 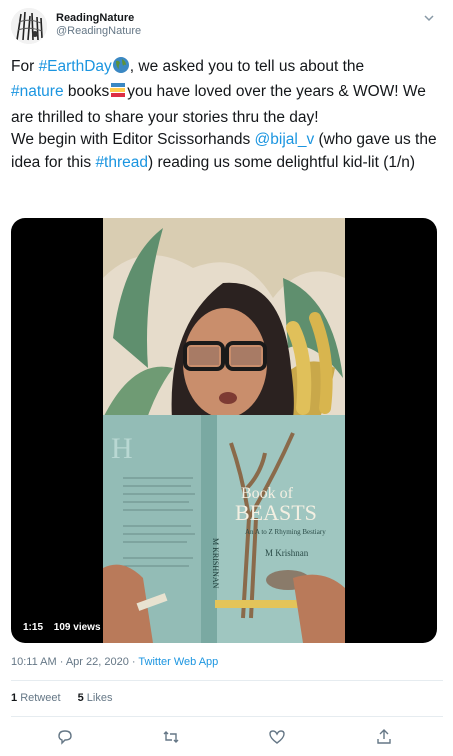 I want to click on tweet-actions, so click(x=226, y=737).